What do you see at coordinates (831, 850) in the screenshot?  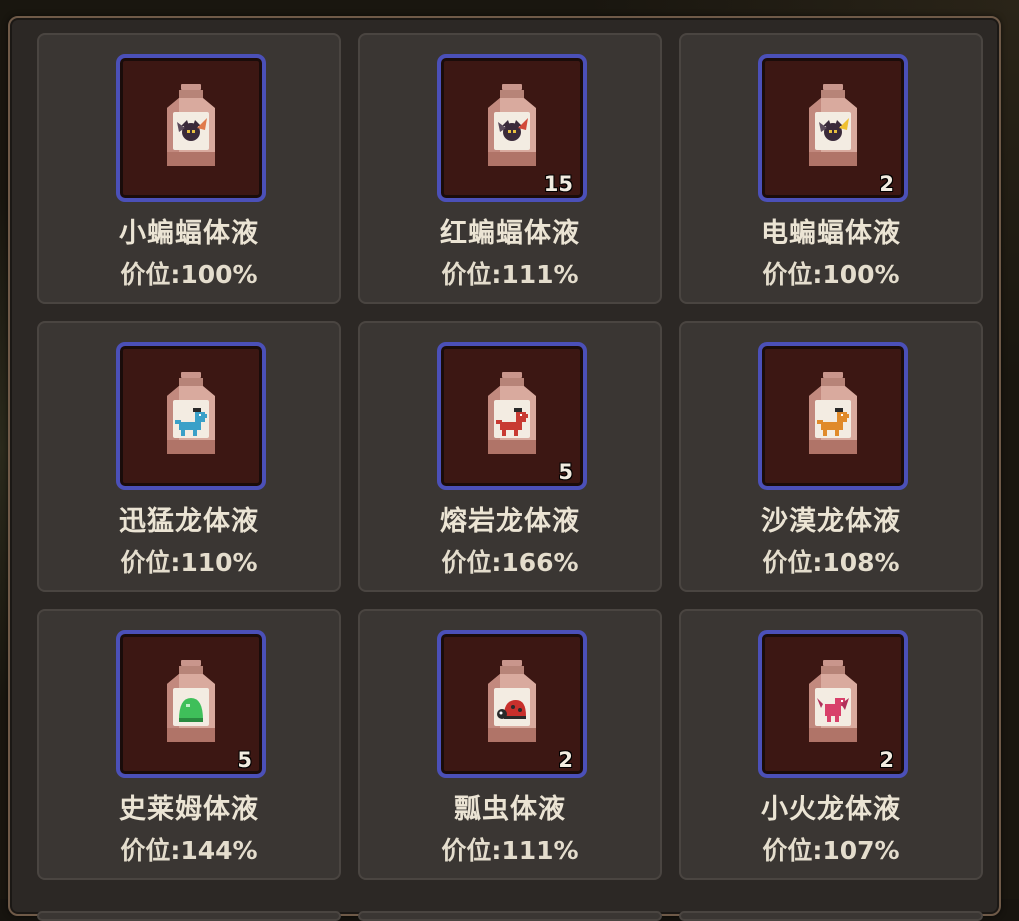 I see `item-price: 价位:107%` at bounding box center [831, 850].